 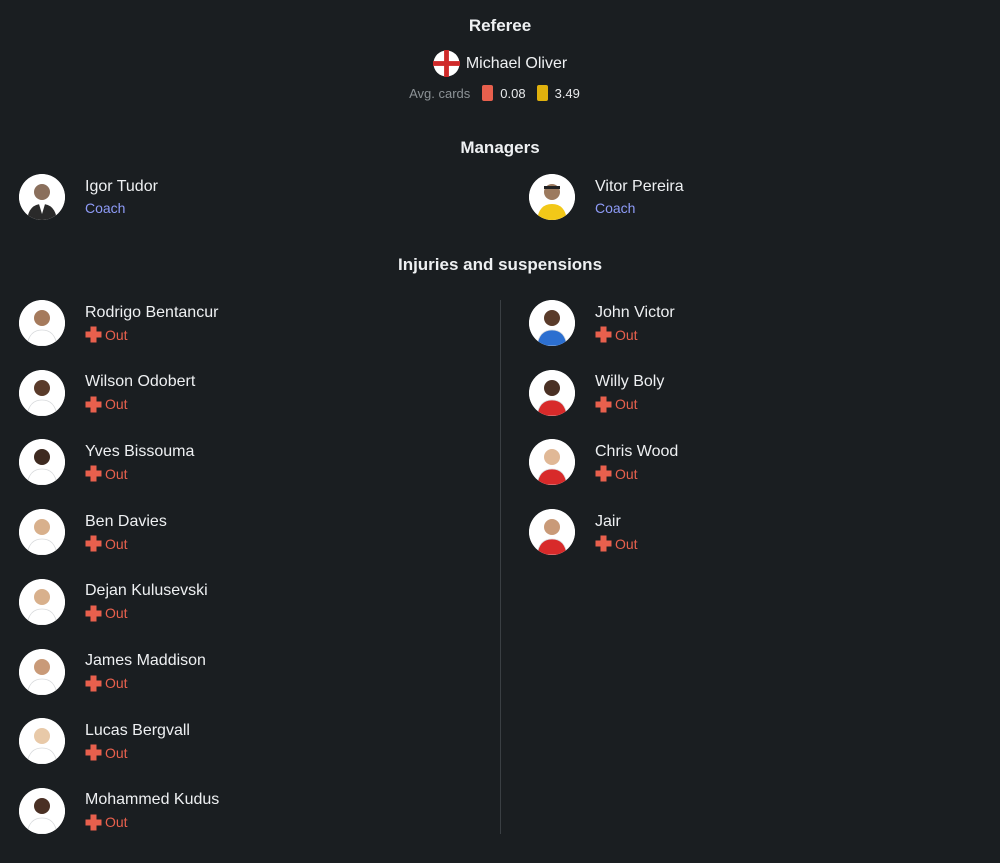 I want to click on injured-player-row: Yves Bissouma Out, so click(x=107, y=462).